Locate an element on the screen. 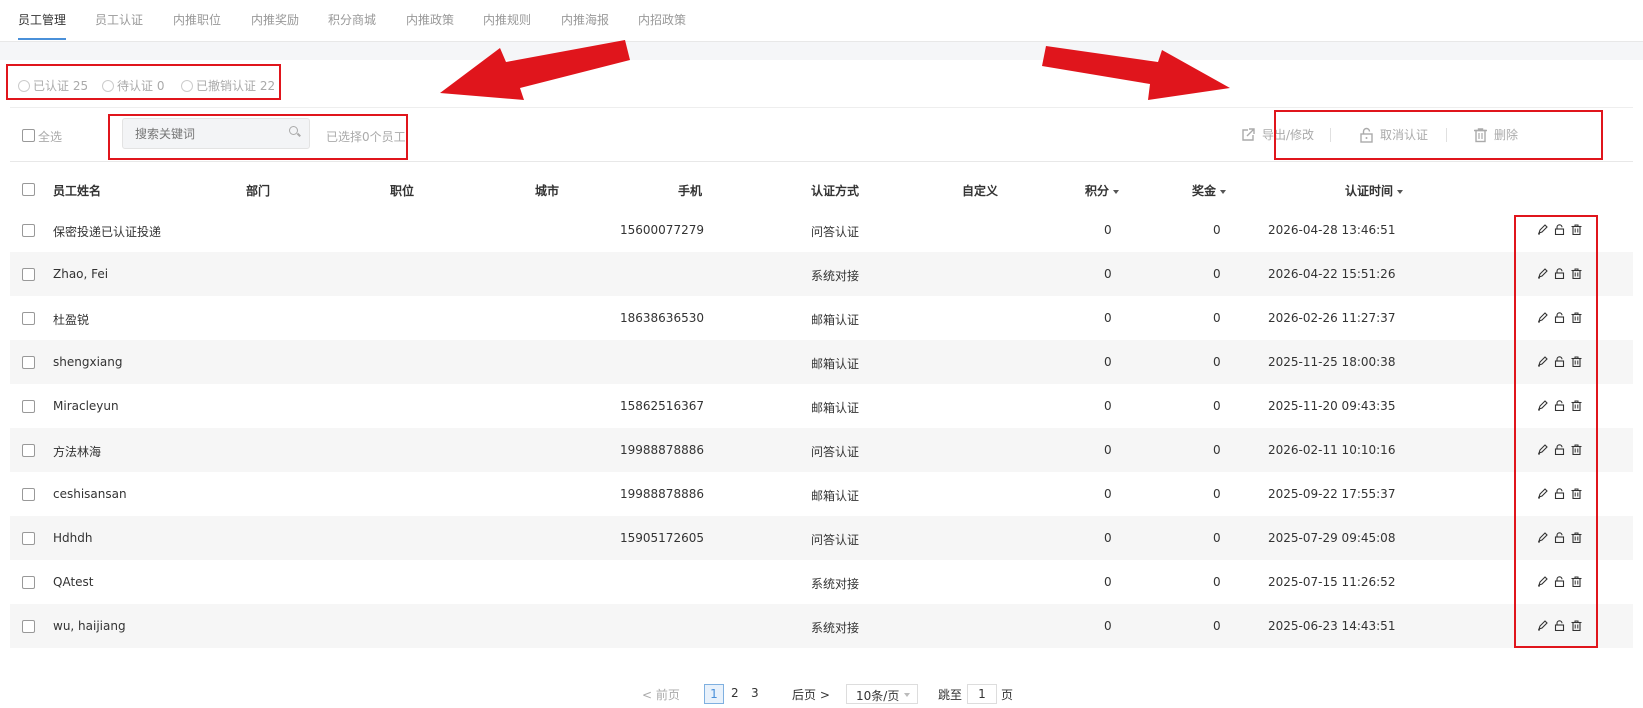  cell-verify-time: 2026-04-28 13:46:51 is located at coordinates (1332, 230).